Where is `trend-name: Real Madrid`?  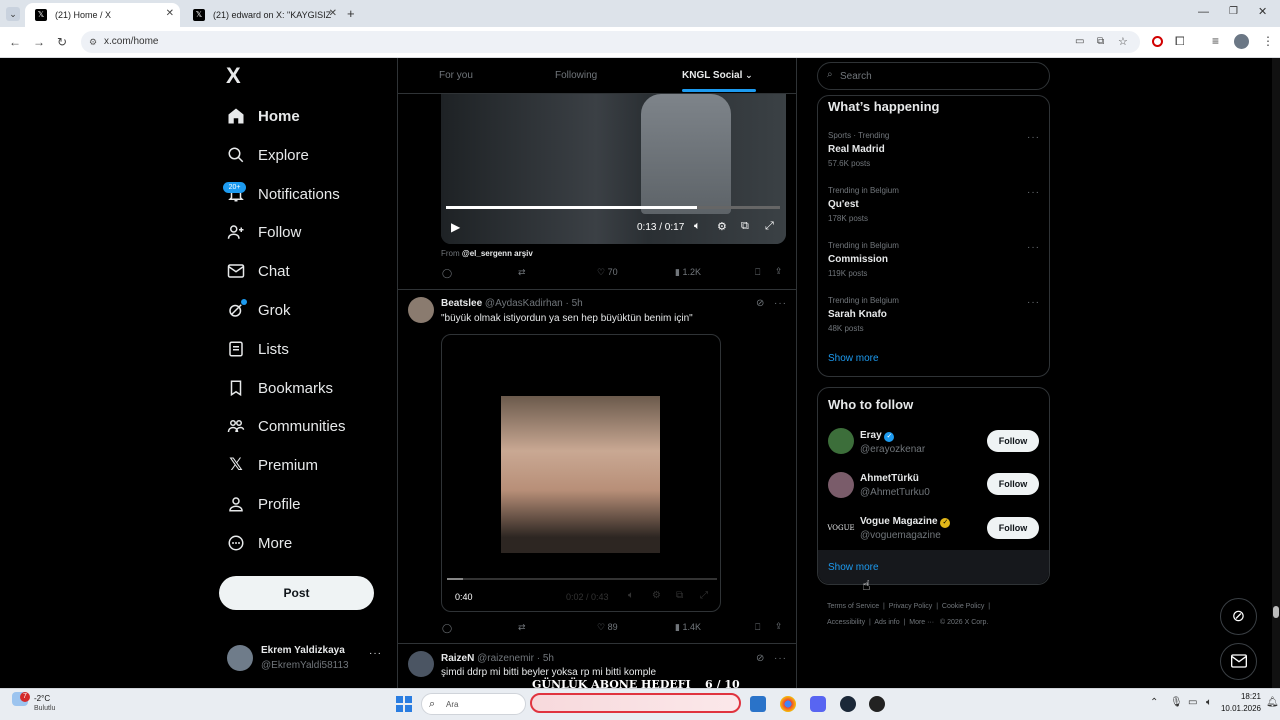
trend-name: Real Madrid is located at coordinates (856, 149).